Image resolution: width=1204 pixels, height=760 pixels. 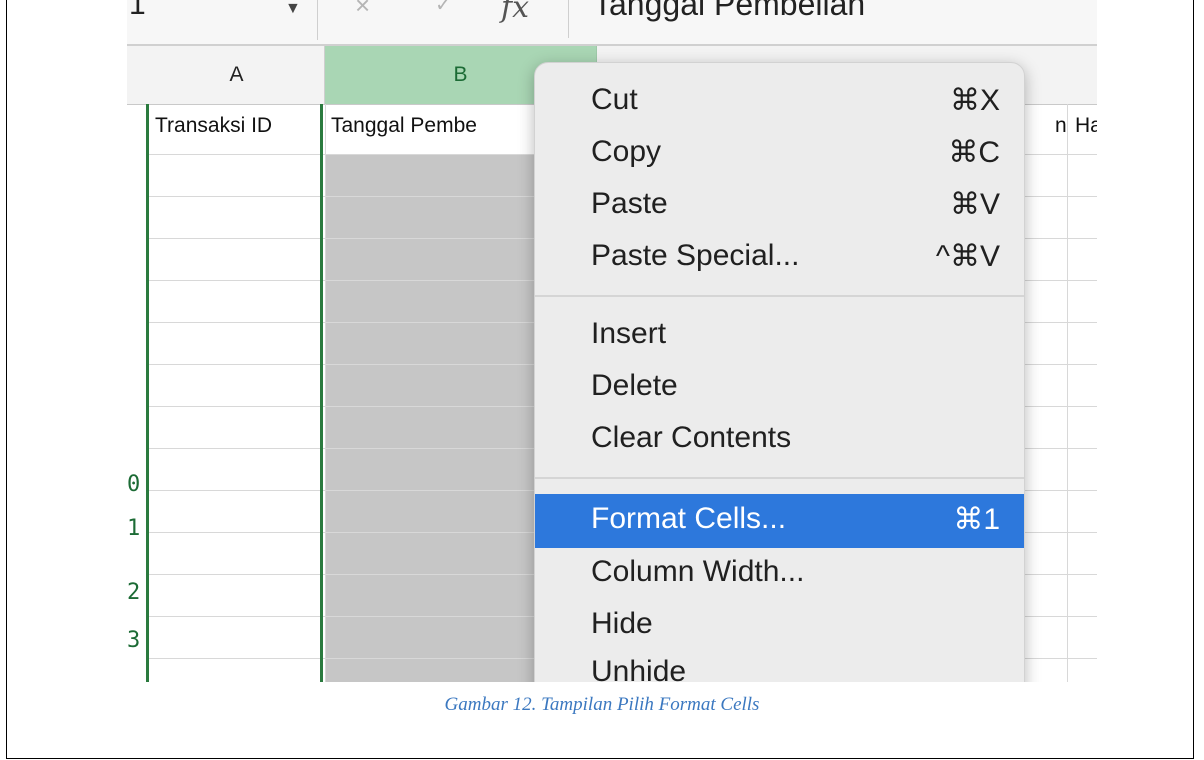 I want to click on row-number: 0, so click(x=137, y=484).